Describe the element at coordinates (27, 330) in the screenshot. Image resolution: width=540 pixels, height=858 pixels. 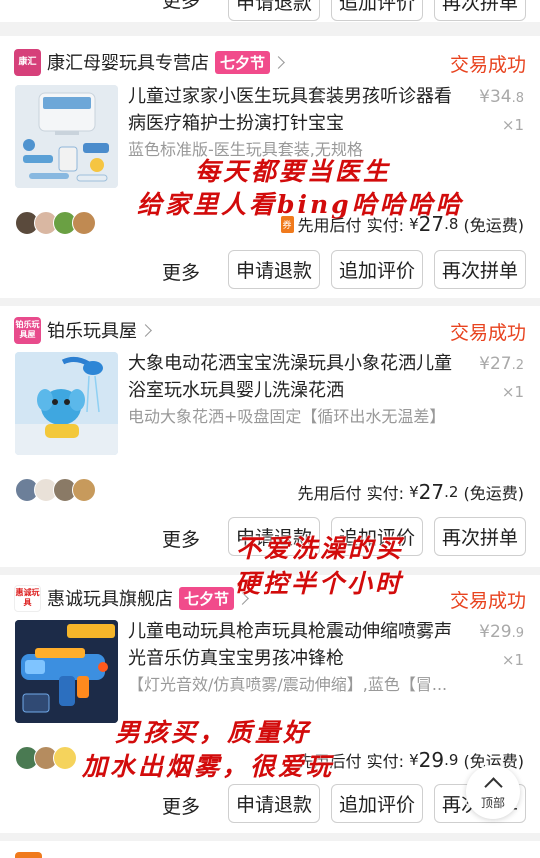
I see `store-logo: 铂乐玩具屋` at that location.